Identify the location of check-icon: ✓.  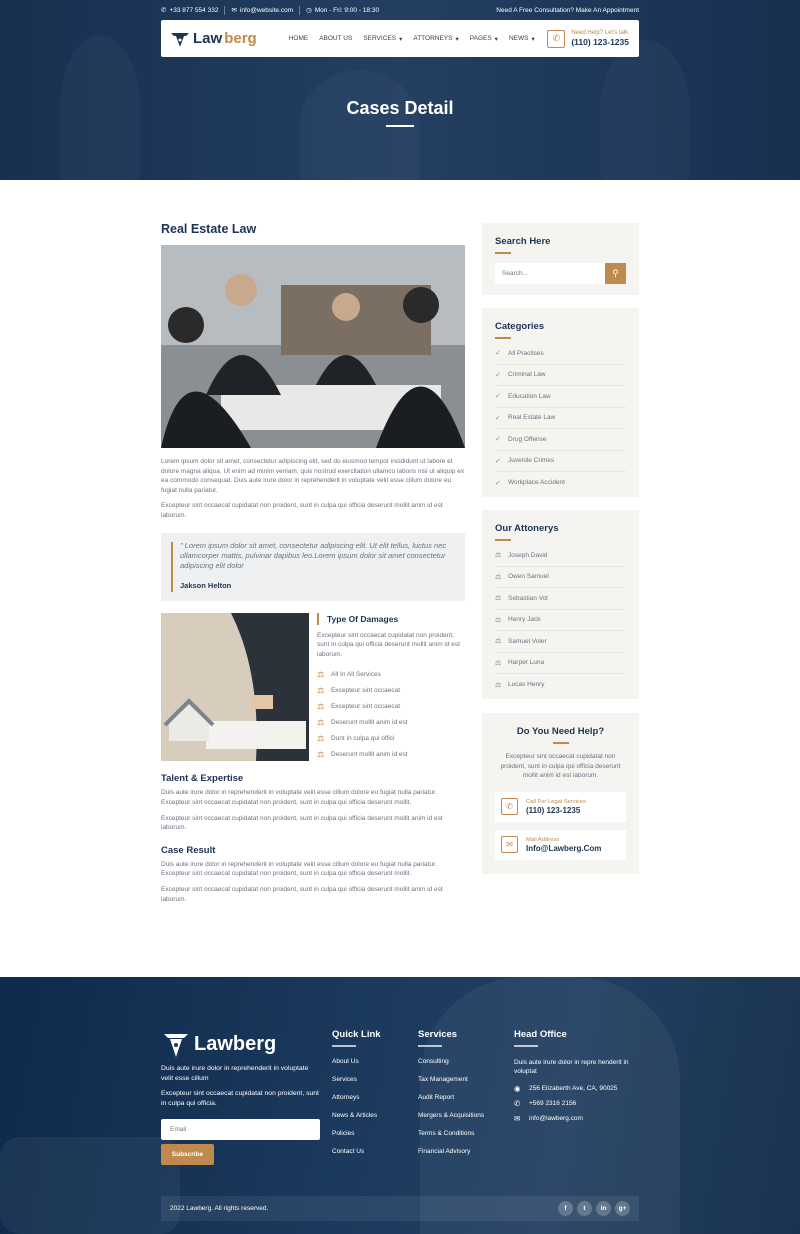
(498, 483).